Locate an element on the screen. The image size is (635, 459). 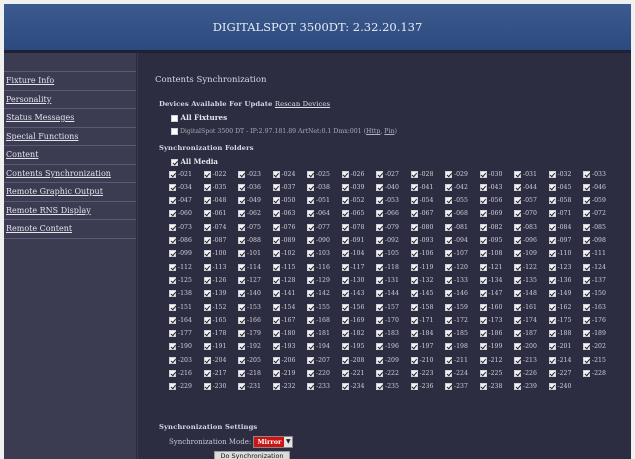
fixture-pin-link: Pin is located at coordinates (389, 131).